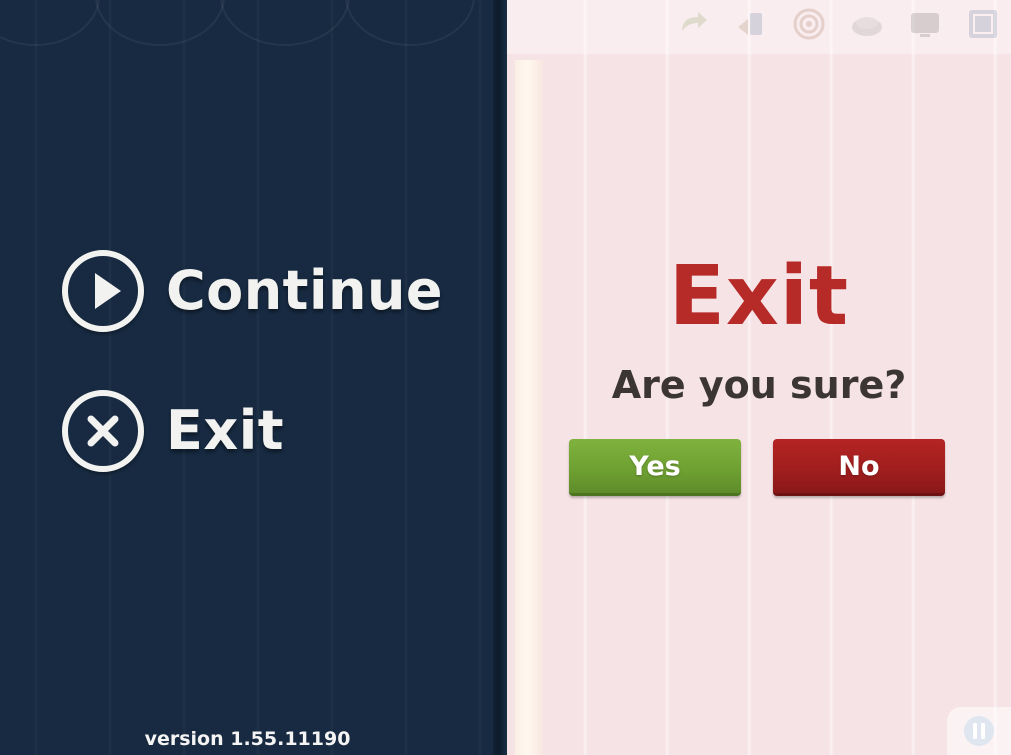  What do you see at coordinates (809, 24) in the screenshot?
I see `target-icon` at bounding box center [809, 24].